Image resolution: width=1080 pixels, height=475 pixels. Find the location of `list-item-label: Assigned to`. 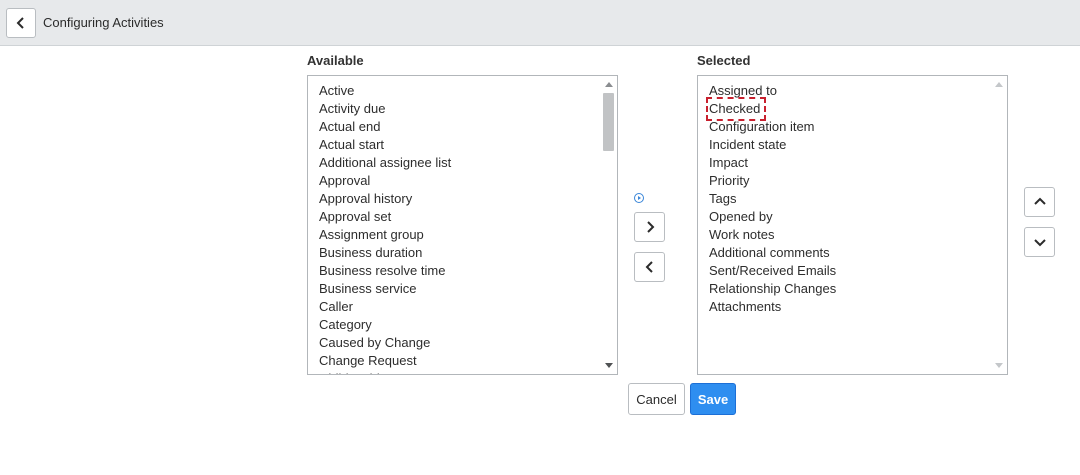

list-item-label: Assigned to is located at coordinates (743, 90).